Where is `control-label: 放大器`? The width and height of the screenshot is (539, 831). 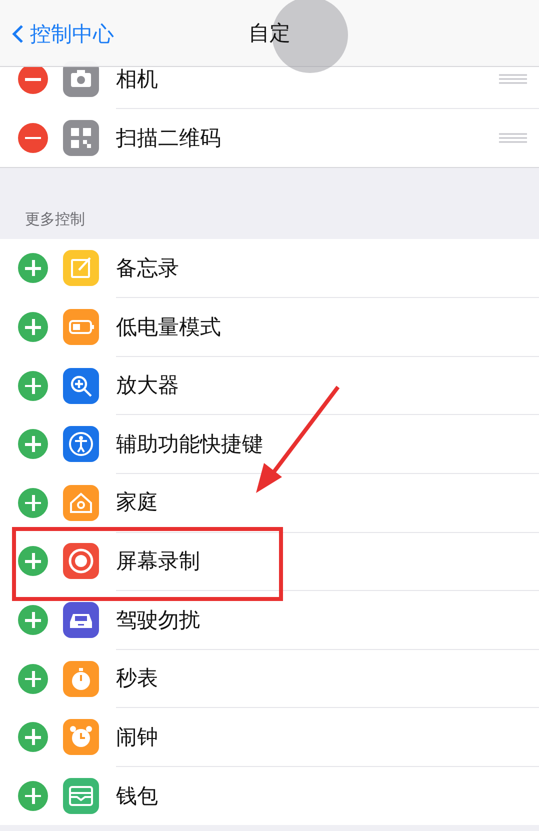 control-label: 放大器 is located at coordinates (147, 386).